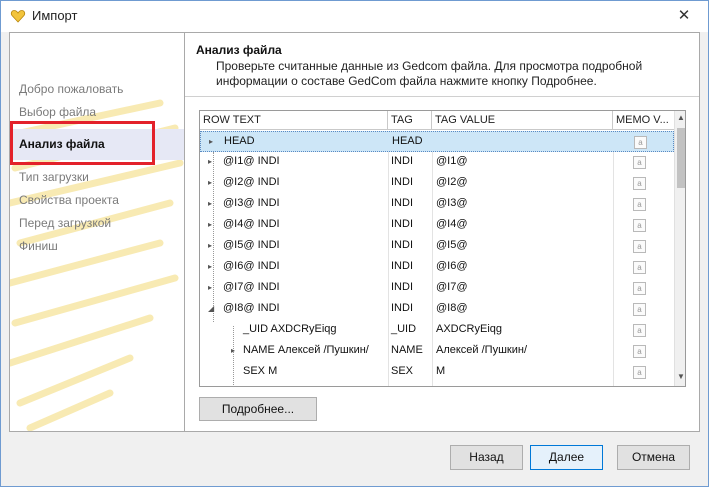  Describe the element at coordinates (452, 224) in the screenshot. I see `tag-value-cell: @I4@` at that location.